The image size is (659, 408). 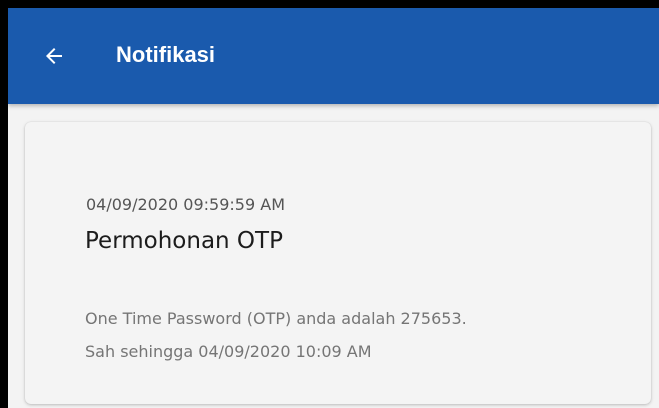 I want to click on back-button, so click(x=54, y=56).